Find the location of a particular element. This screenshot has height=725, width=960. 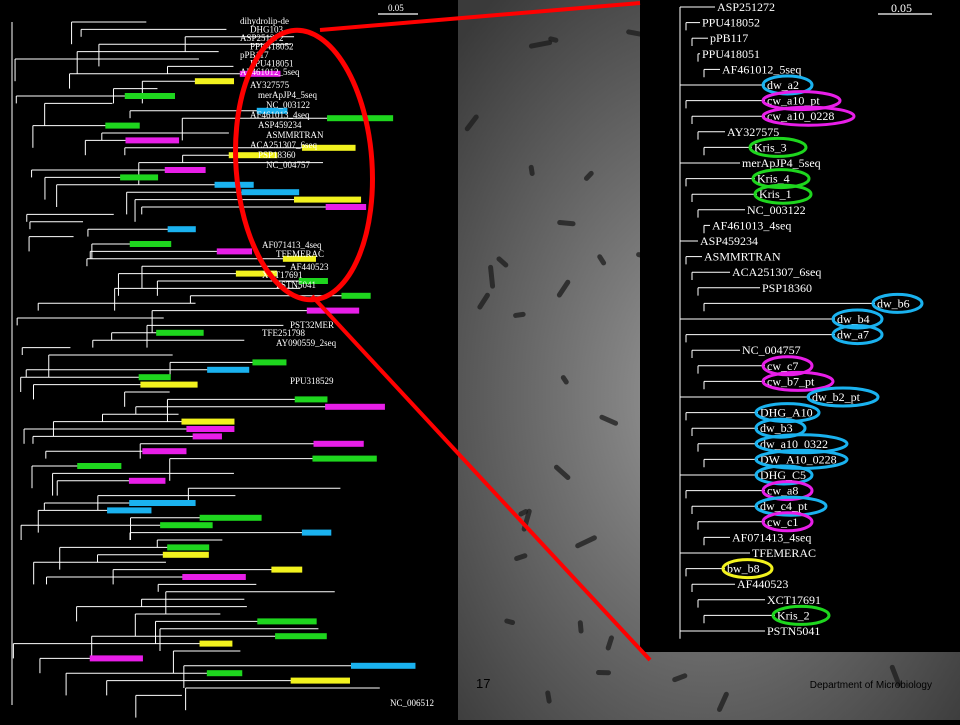

left-leaf-label: AY327575 is located at coordinates (270, 85).